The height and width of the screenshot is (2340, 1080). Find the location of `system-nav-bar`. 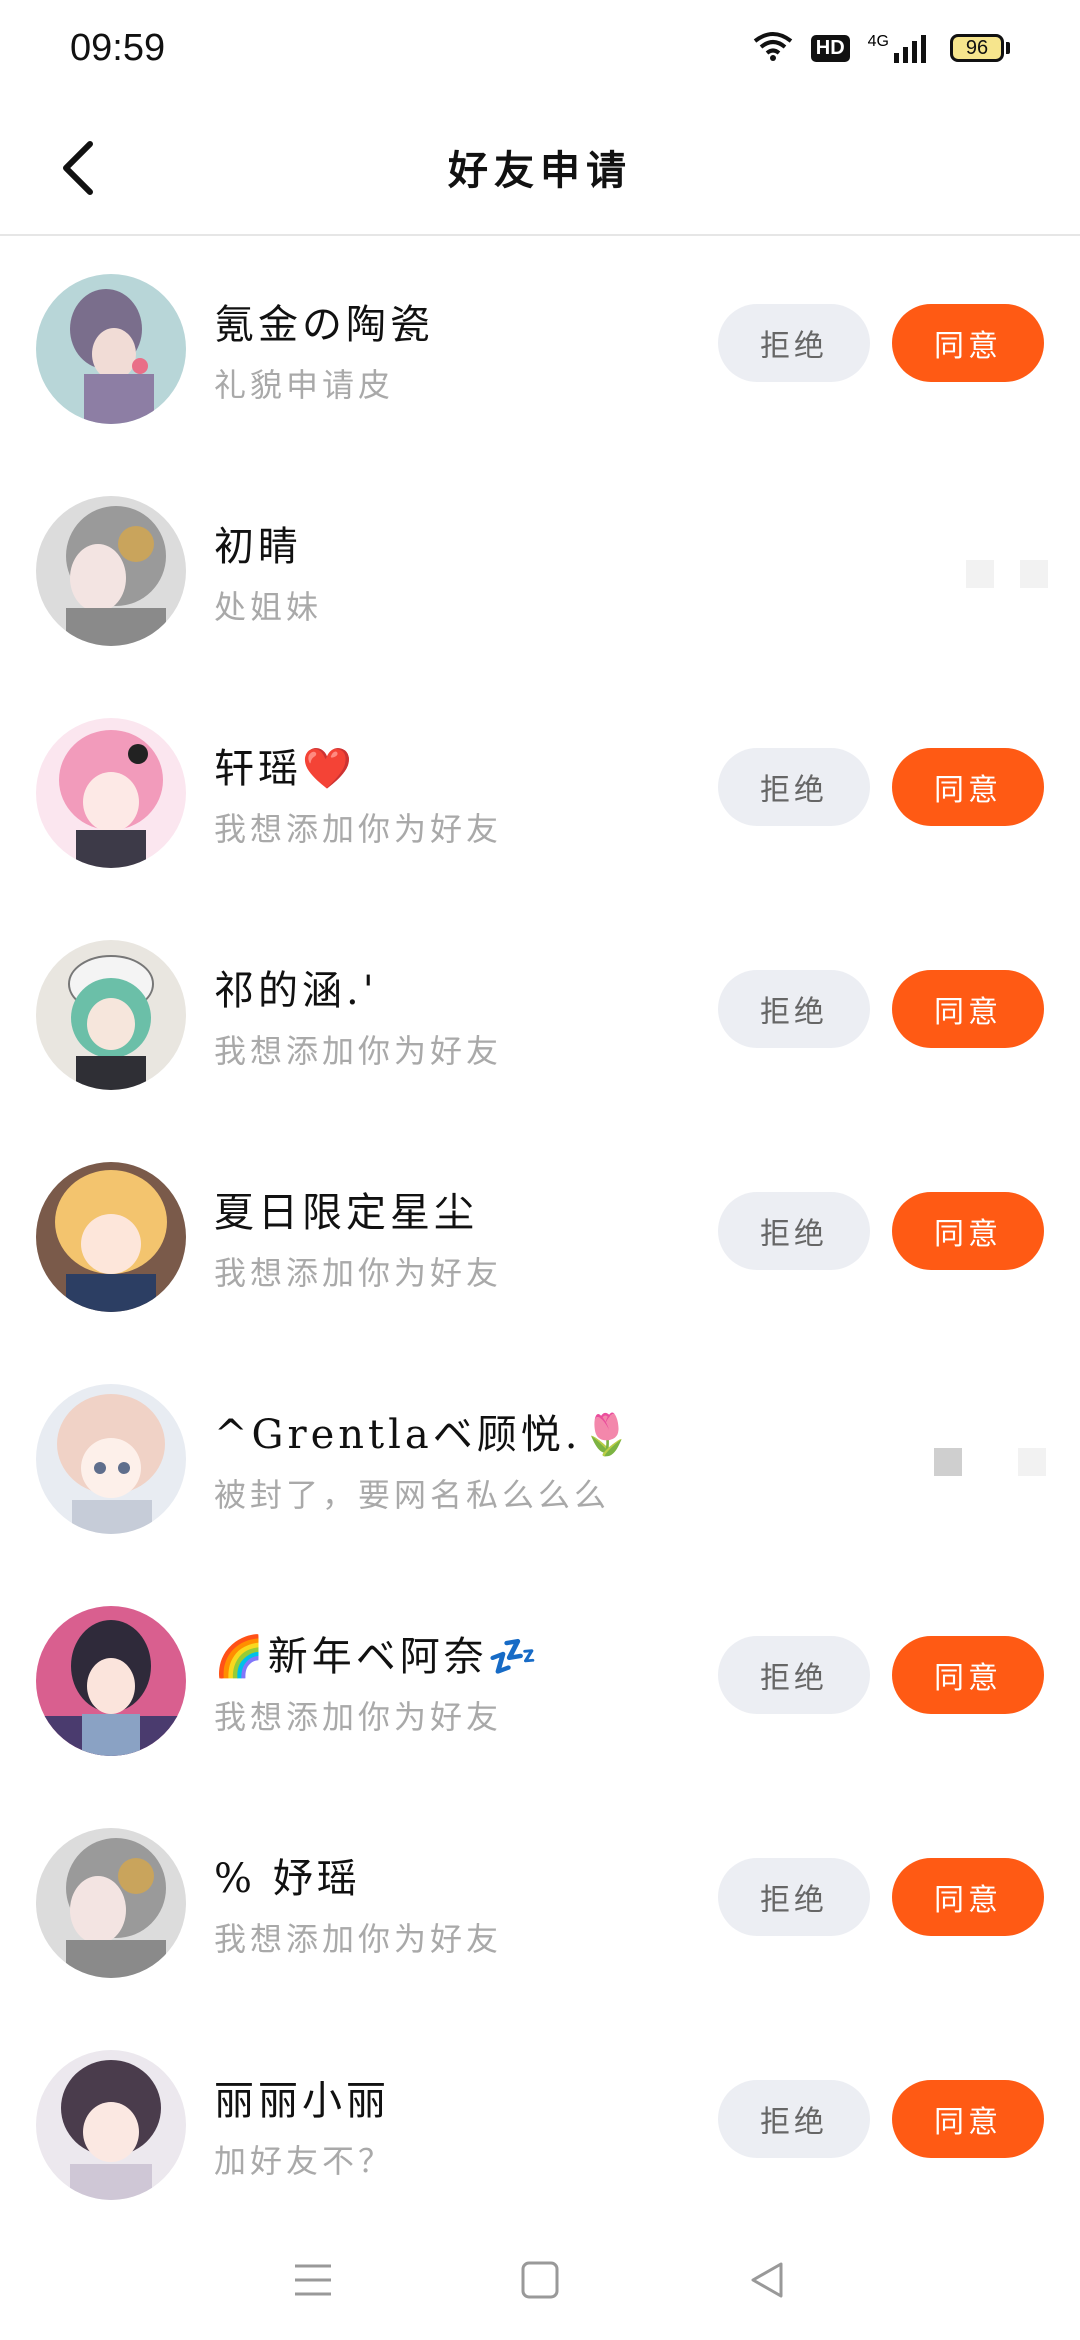

system-nav-bar is located at coordinates (540, 2280).